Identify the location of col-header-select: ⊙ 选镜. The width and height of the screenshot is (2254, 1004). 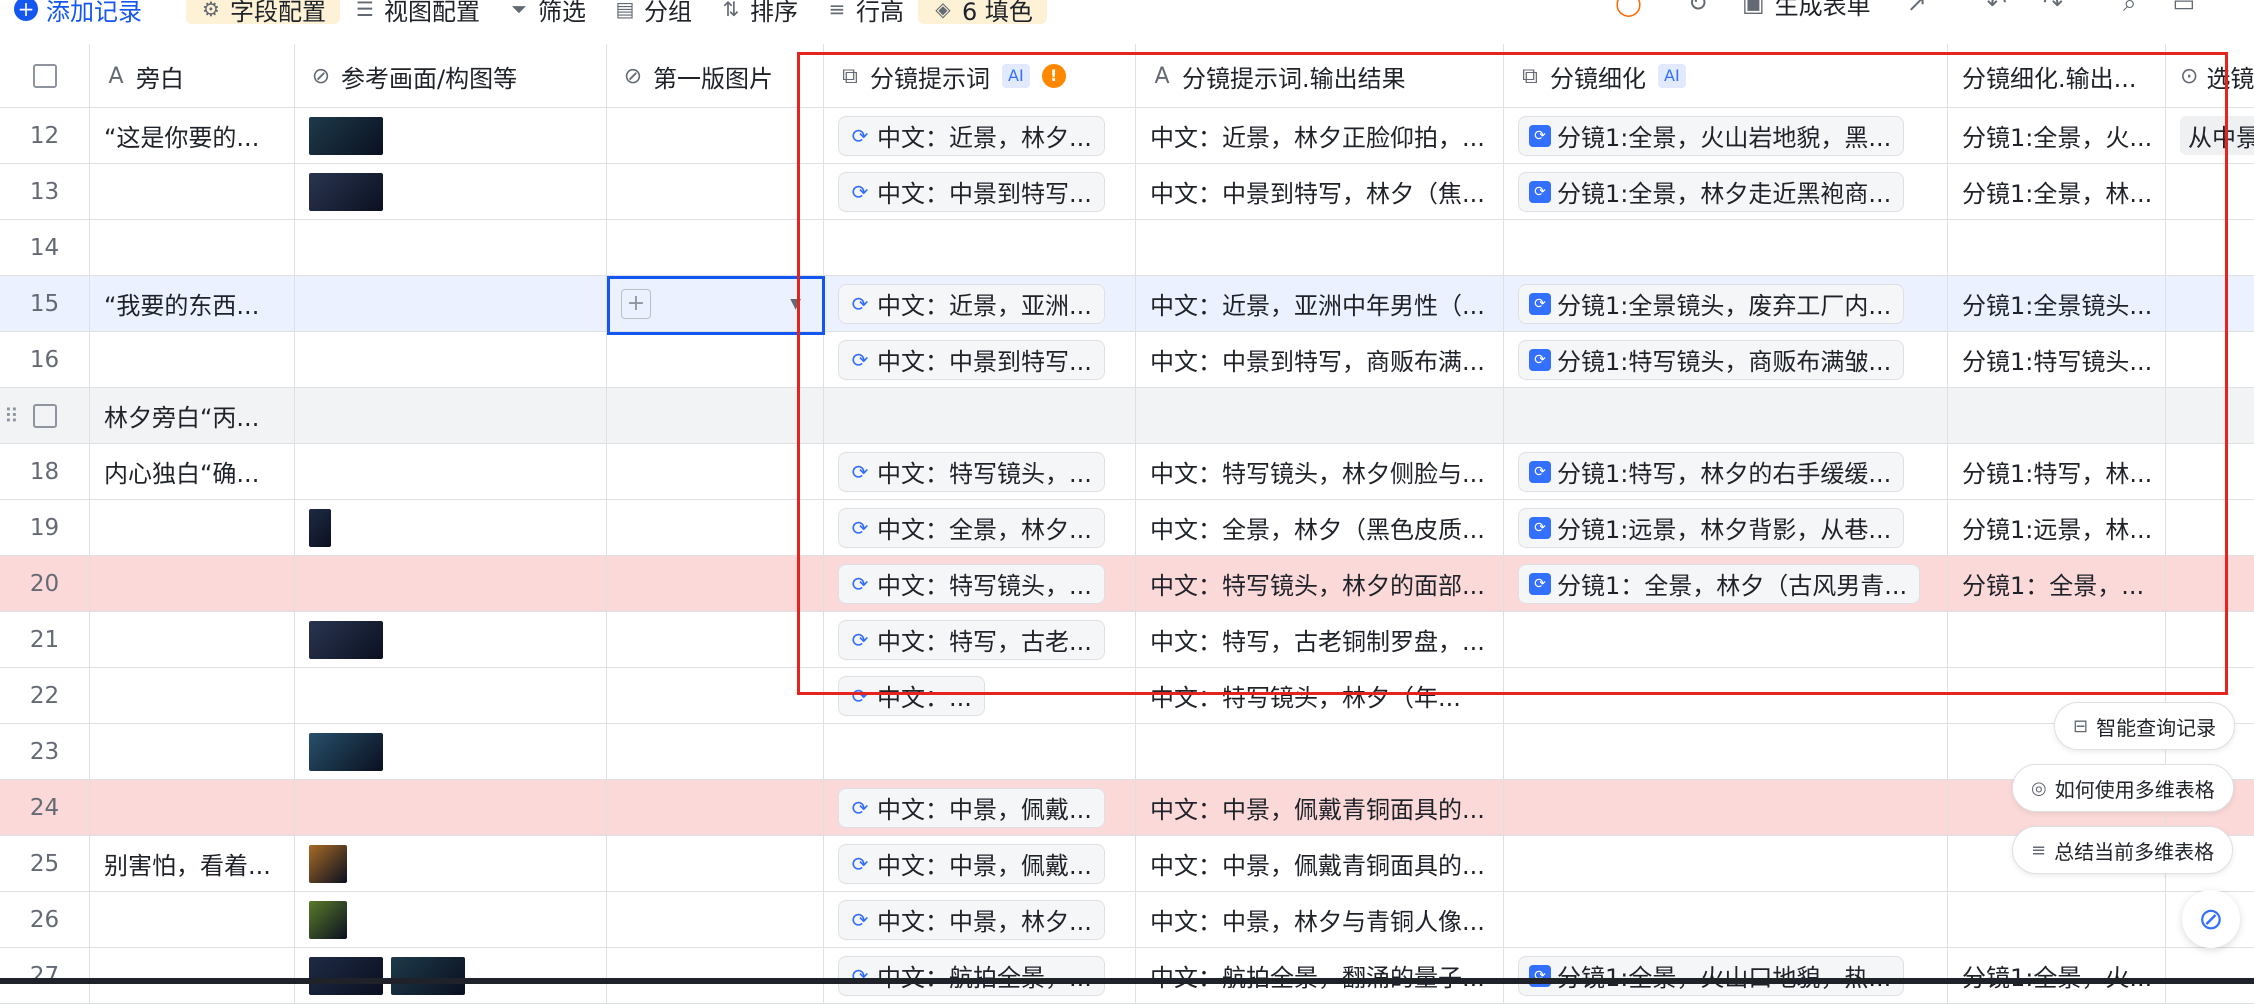
(2210, 76).